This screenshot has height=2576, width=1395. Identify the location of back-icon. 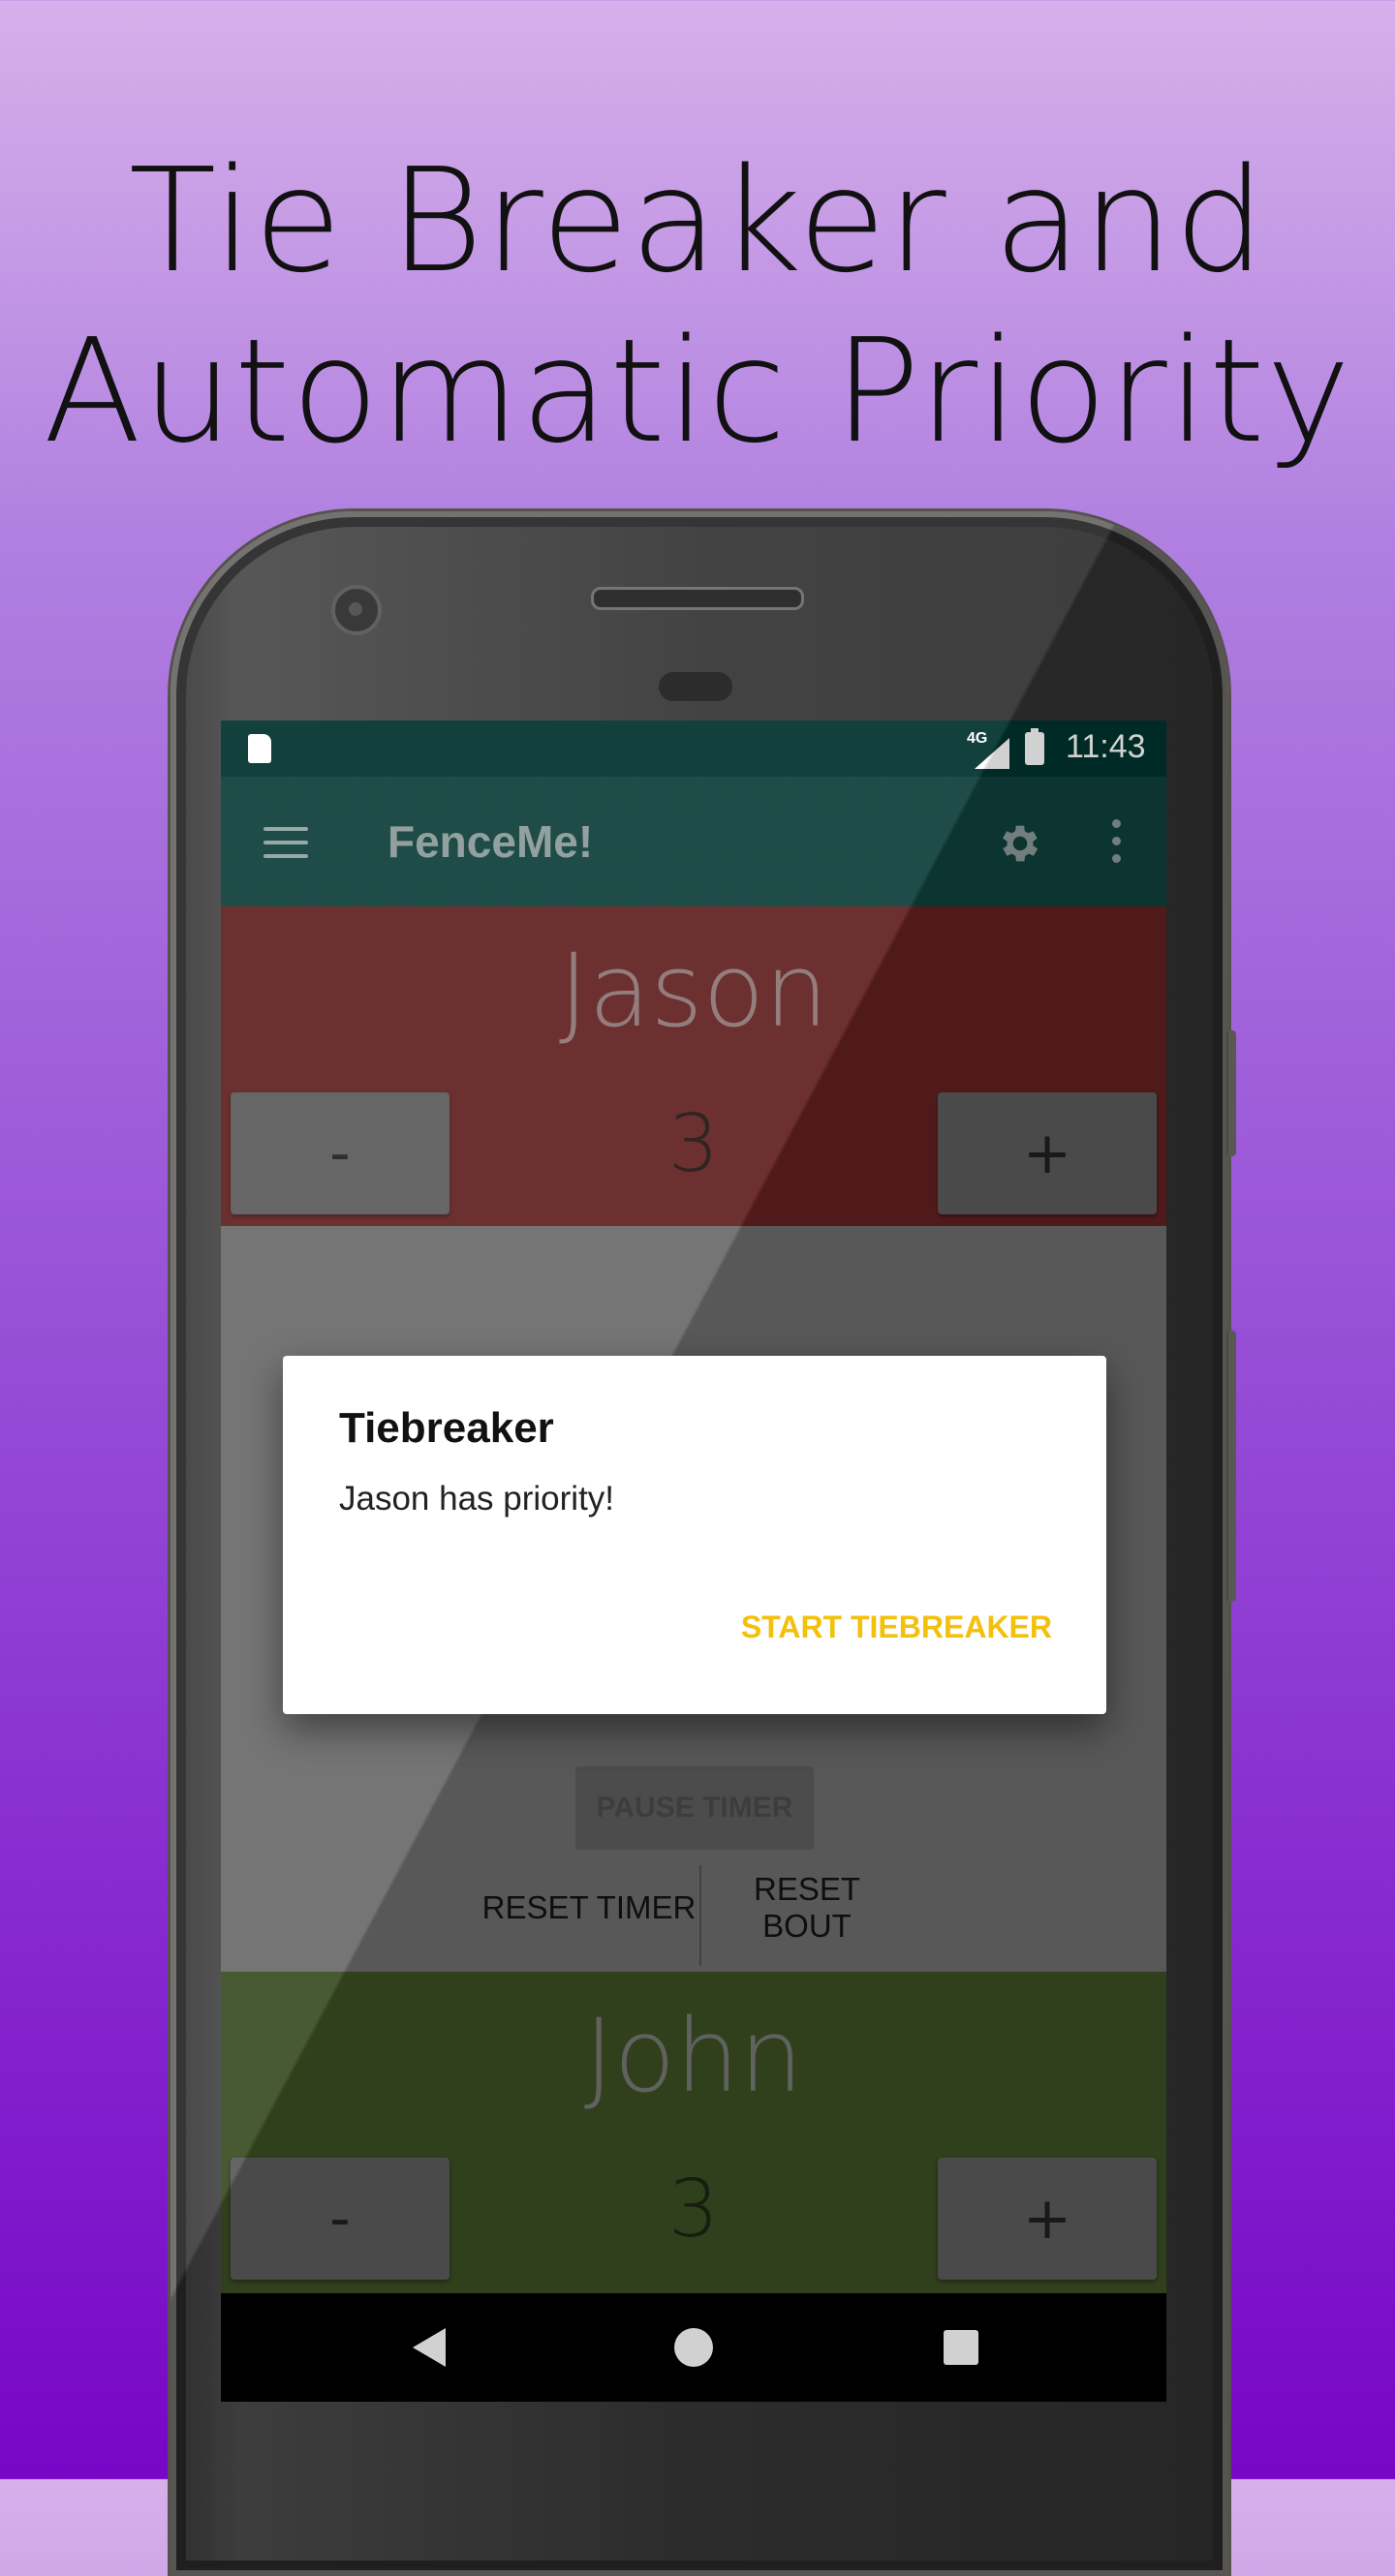
(429, 2347).